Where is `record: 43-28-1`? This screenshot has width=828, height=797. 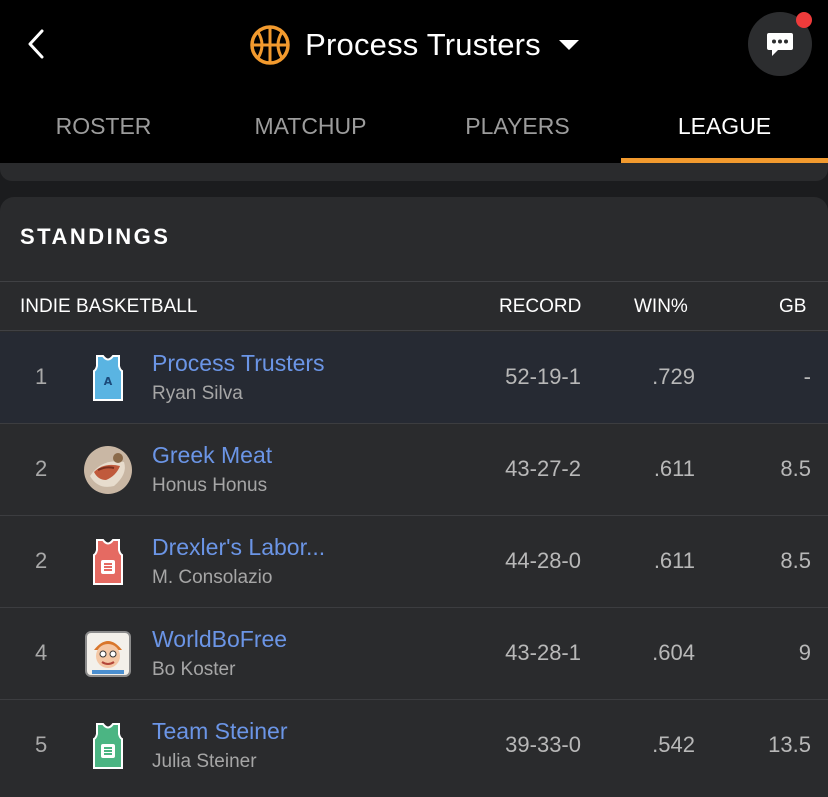 record: 43-28-1 is located at coordinates (543, 652).